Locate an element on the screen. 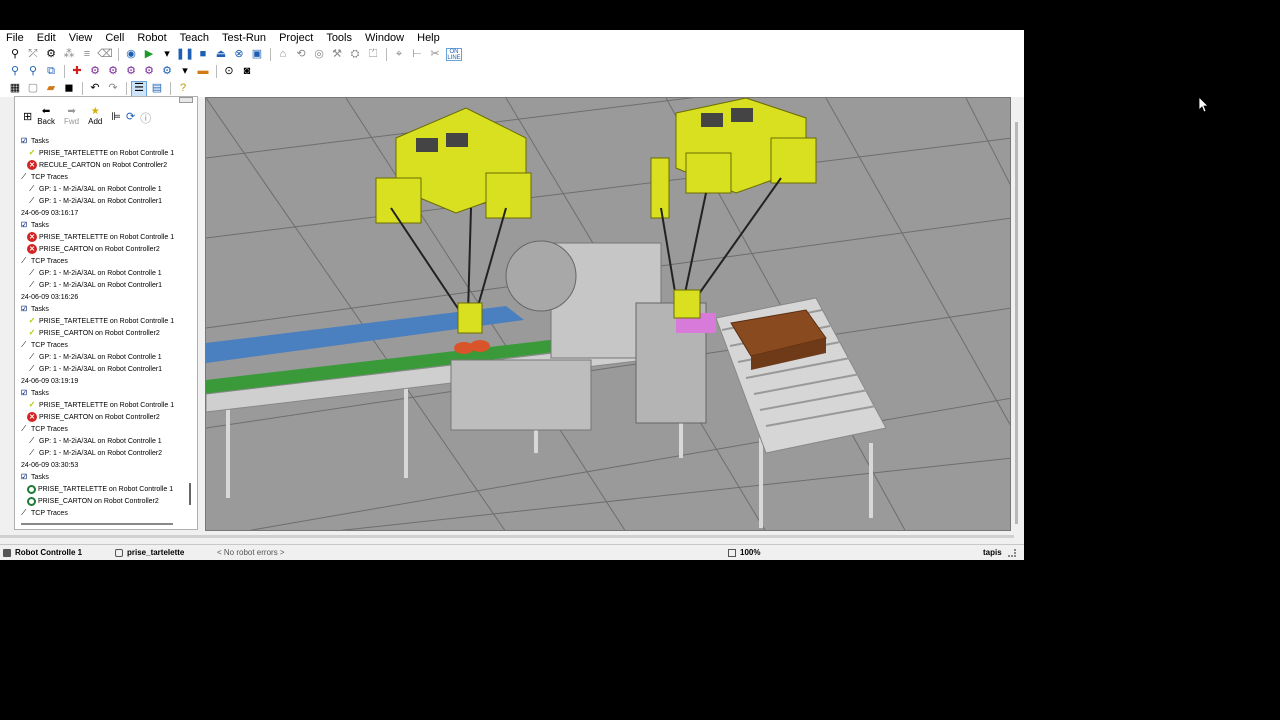  teach-pendant-icon: ⚒ is located at coordinates (337, 55).